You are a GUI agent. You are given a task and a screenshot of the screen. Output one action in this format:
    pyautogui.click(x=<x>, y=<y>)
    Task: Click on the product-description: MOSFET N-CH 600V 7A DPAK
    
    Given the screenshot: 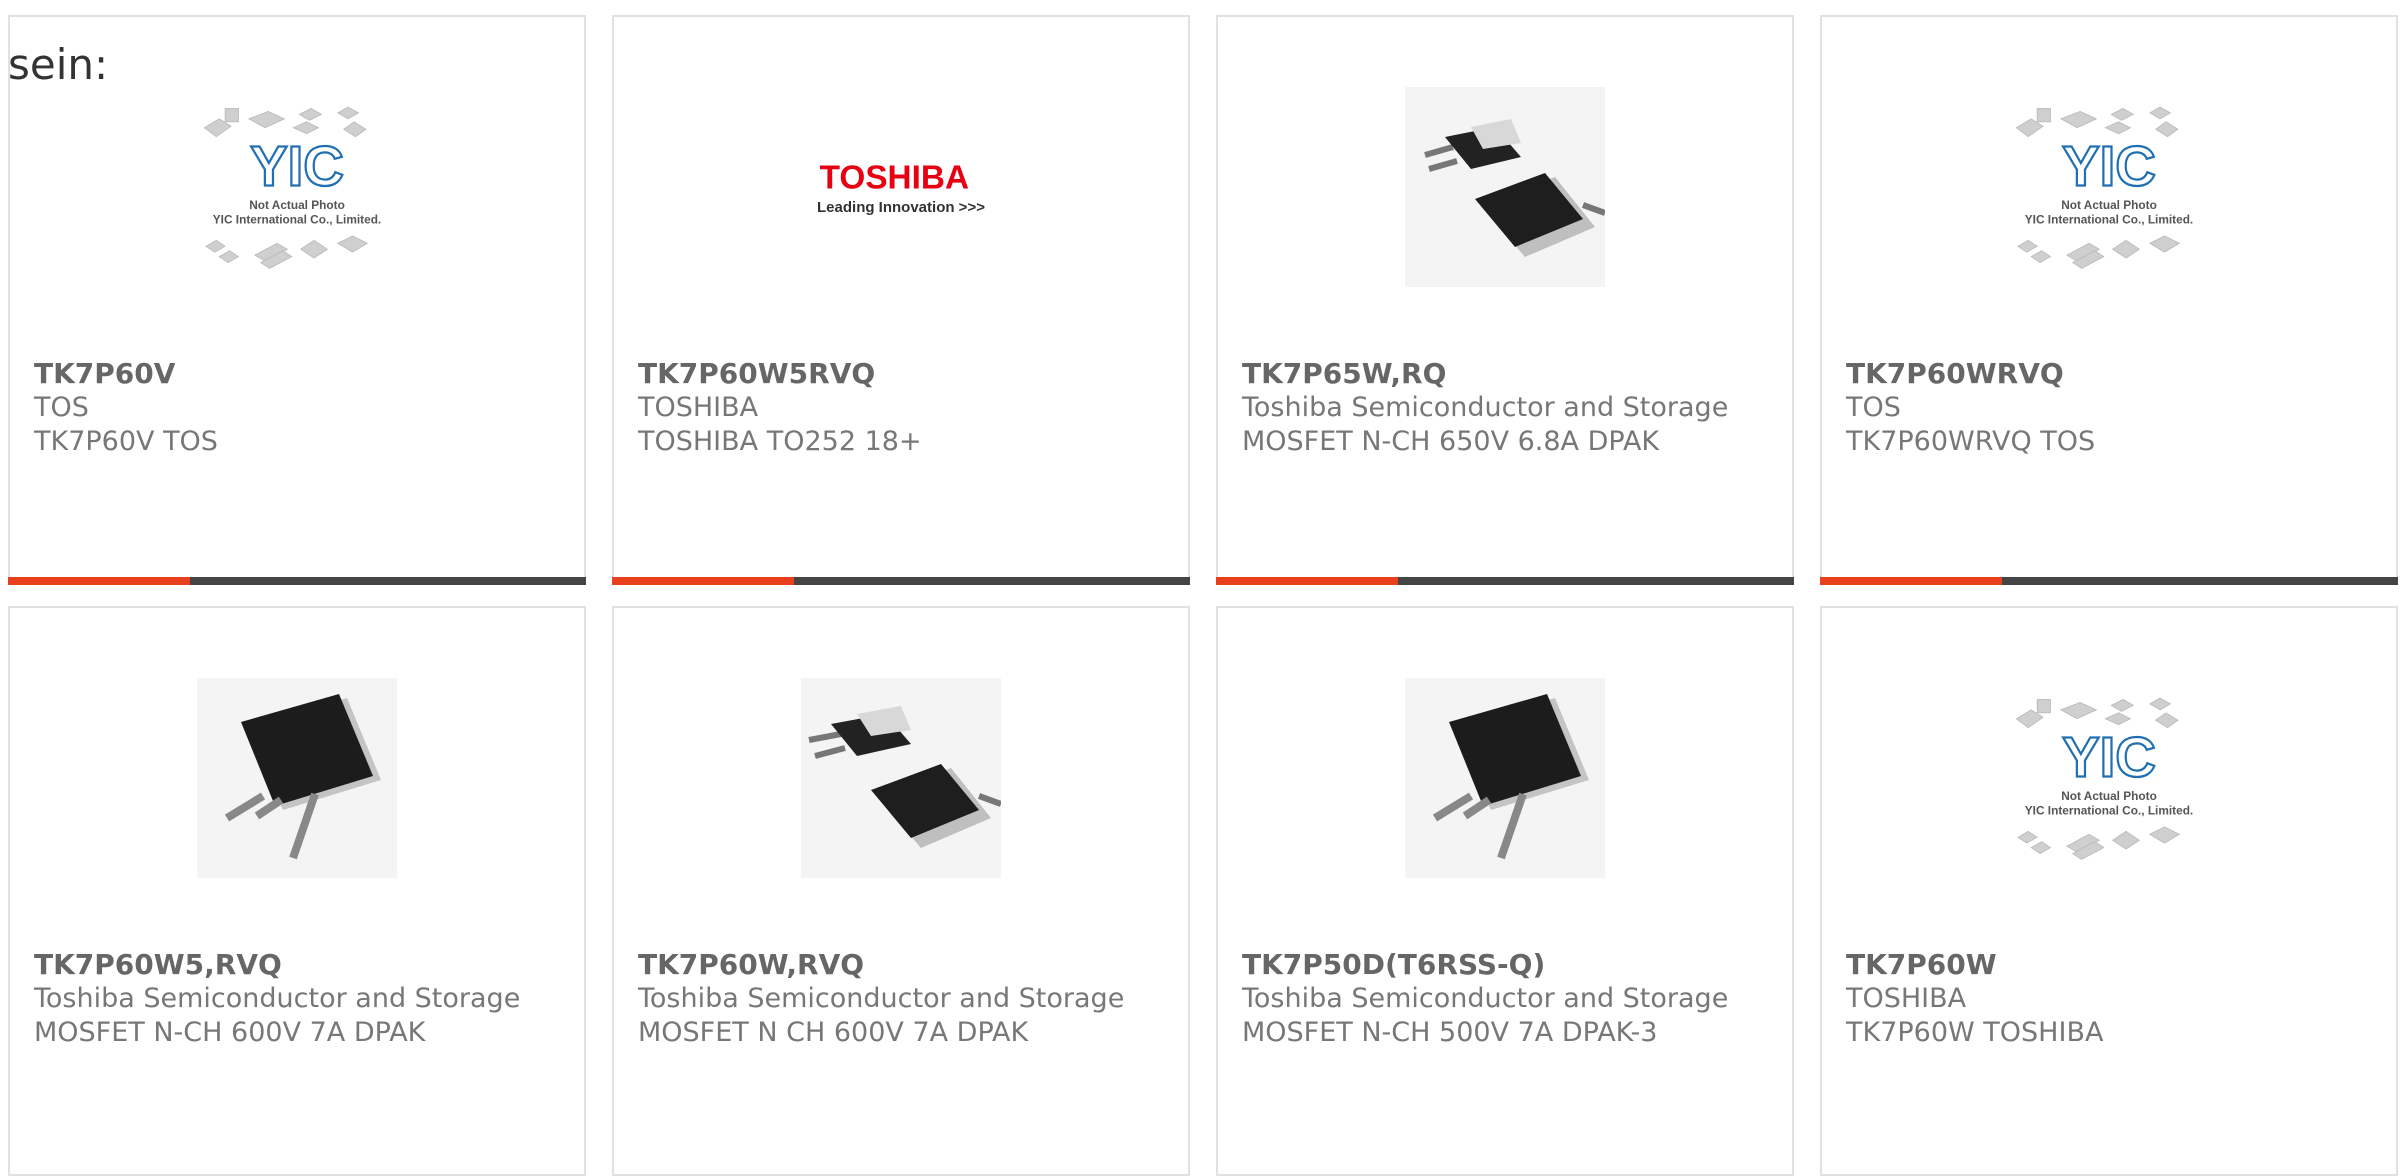 What is the action you would take?
    pyautogui.click(x=230, y=1032)
    